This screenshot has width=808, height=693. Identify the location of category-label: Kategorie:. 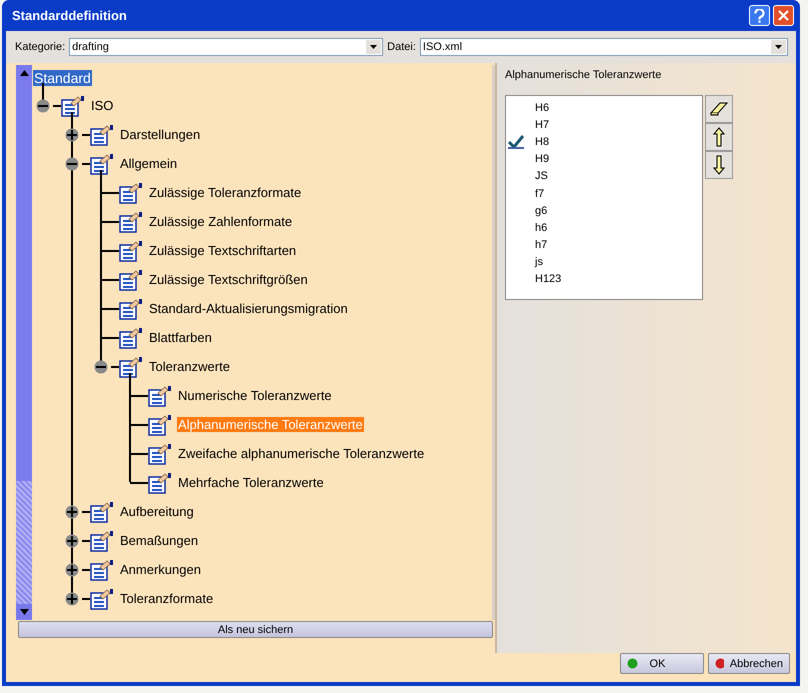
(40, 47).